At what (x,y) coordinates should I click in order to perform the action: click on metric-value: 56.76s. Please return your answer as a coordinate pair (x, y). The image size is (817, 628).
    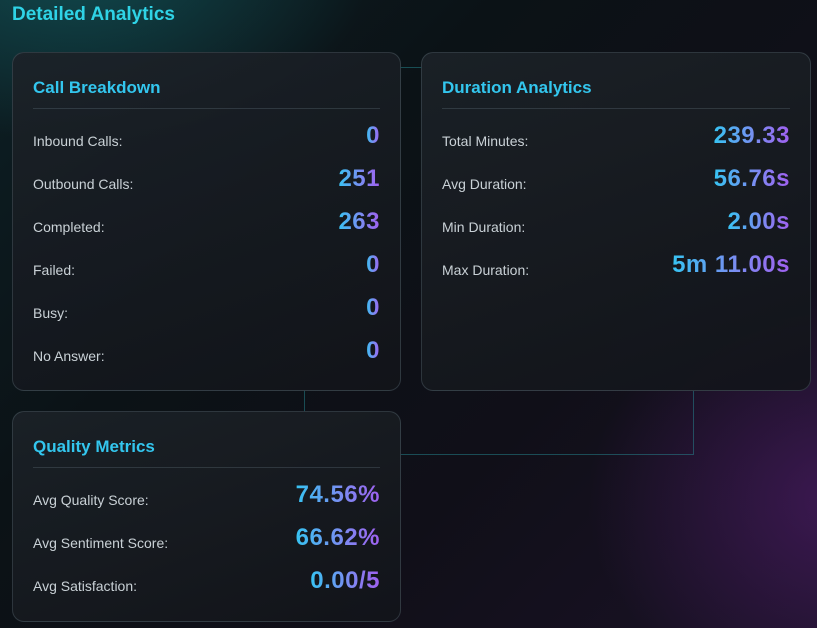
    Looking at the image, I should click on (752, 180).